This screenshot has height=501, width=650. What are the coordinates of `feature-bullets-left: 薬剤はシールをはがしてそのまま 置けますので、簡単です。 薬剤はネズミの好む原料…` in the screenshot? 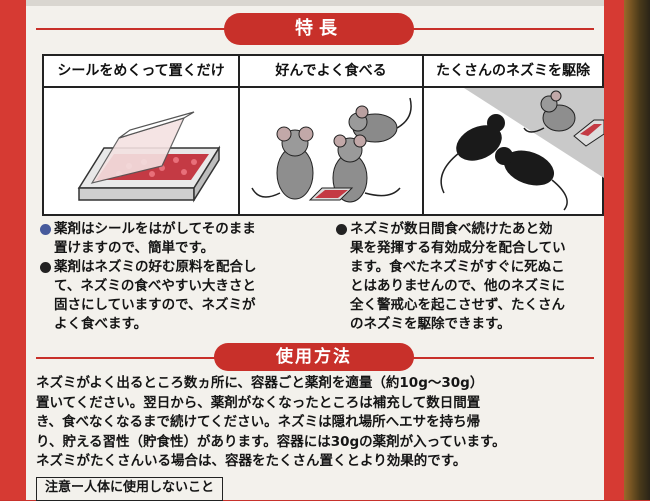 It's located at (190, 277).